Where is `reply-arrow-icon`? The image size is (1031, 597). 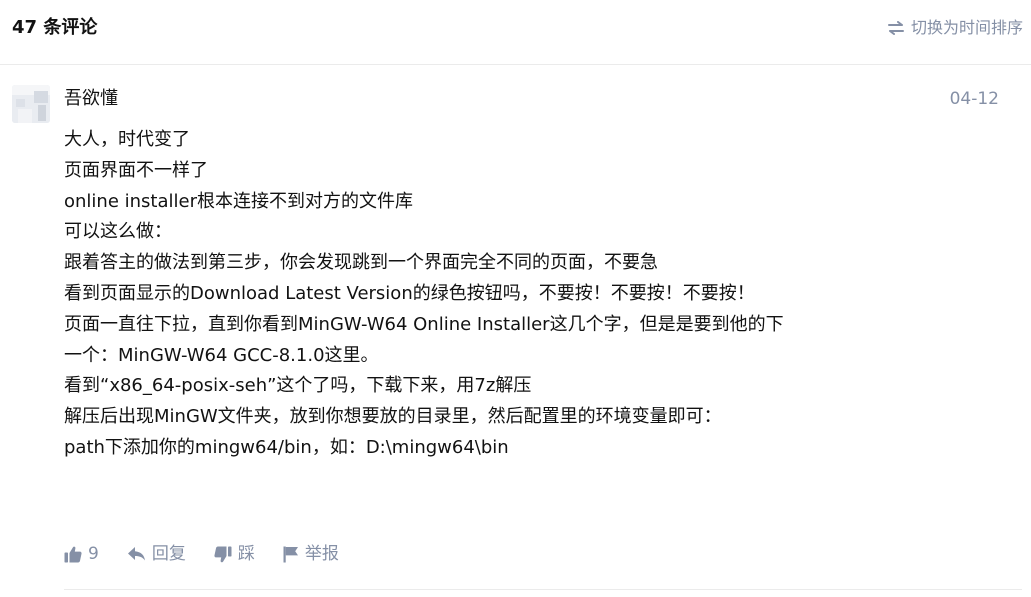 reply-arrow-icon is located at coordinates (136, 554).